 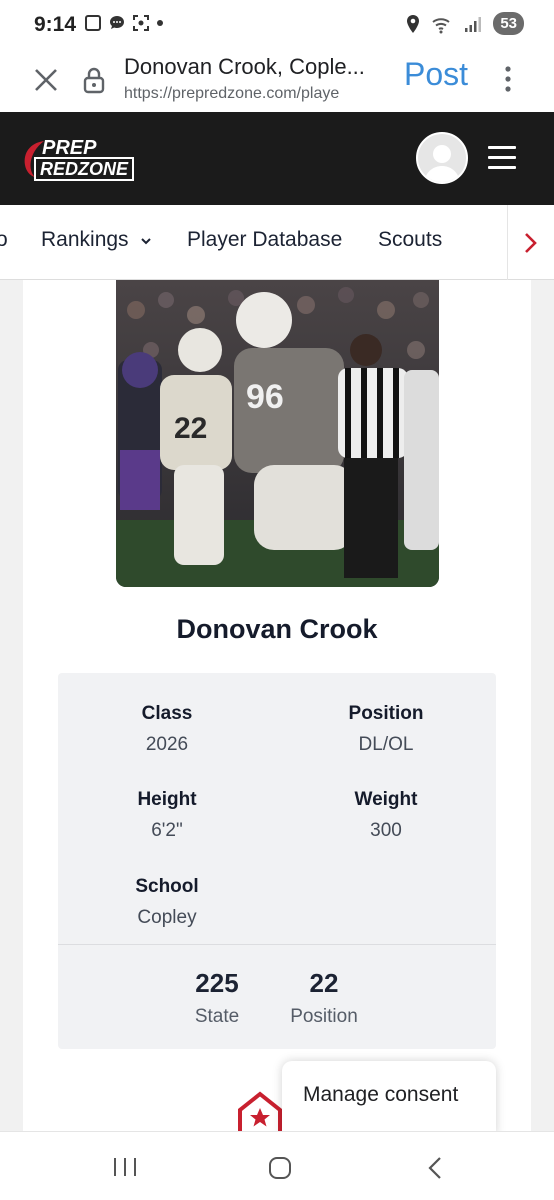 What do you see at coordinates (160, 23) in the screenshot?
I see `dot-icon` at bounding box center [160, 23].